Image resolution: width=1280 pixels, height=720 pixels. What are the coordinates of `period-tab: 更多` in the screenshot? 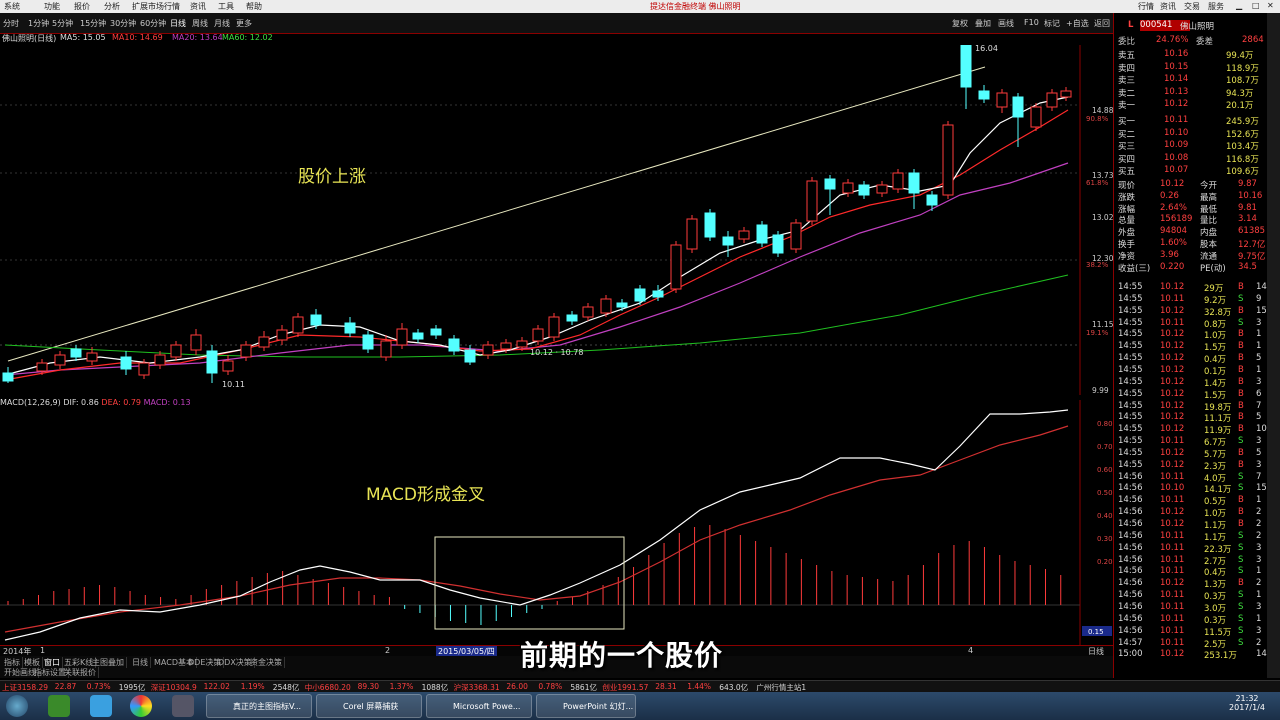 It's located at (244, 23).